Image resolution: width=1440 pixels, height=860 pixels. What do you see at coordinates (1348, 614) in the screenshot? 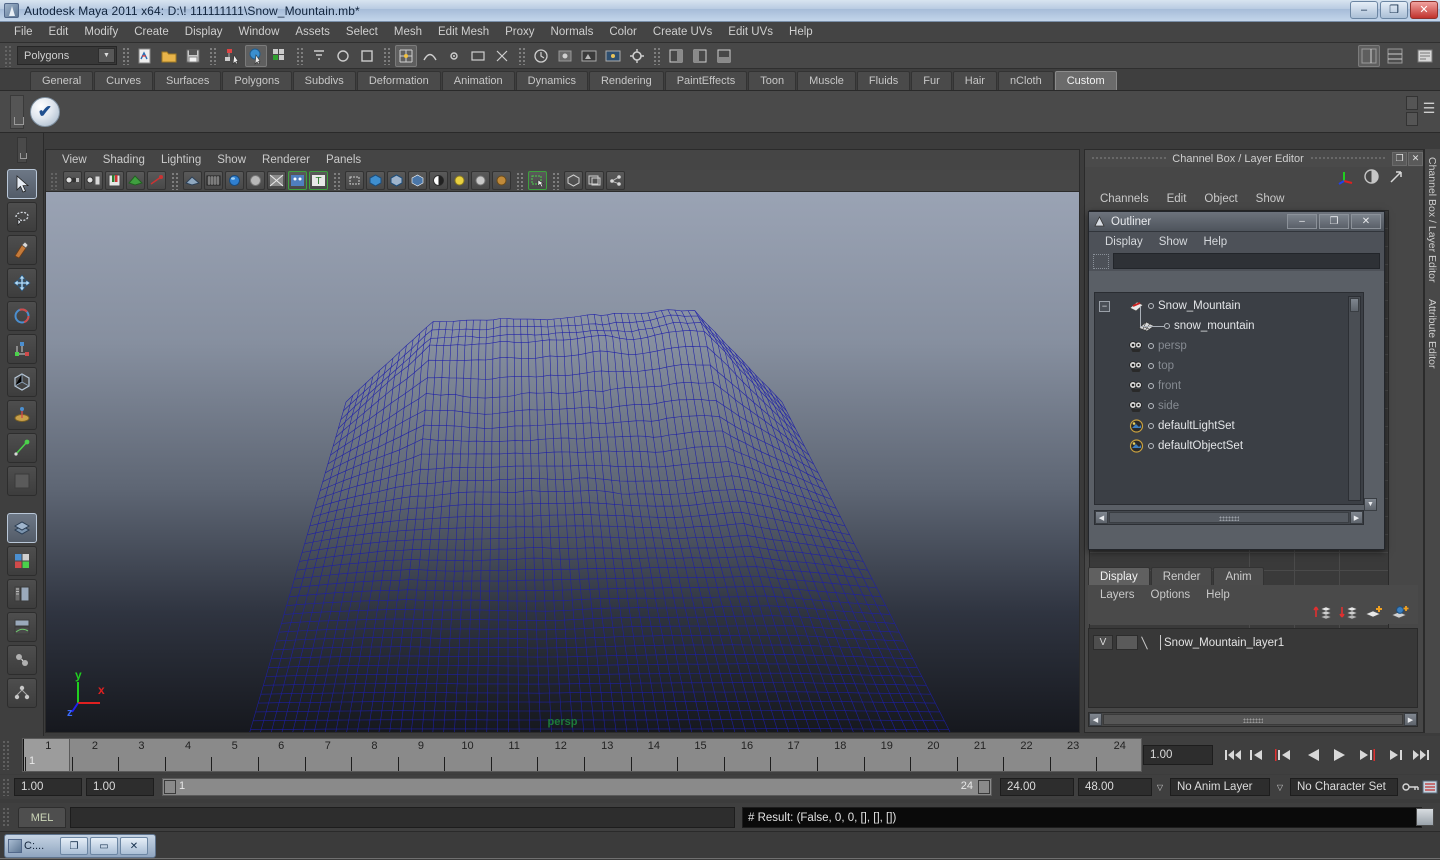
I see `move-layer-down-icon` at bounding box center [1348, 614].